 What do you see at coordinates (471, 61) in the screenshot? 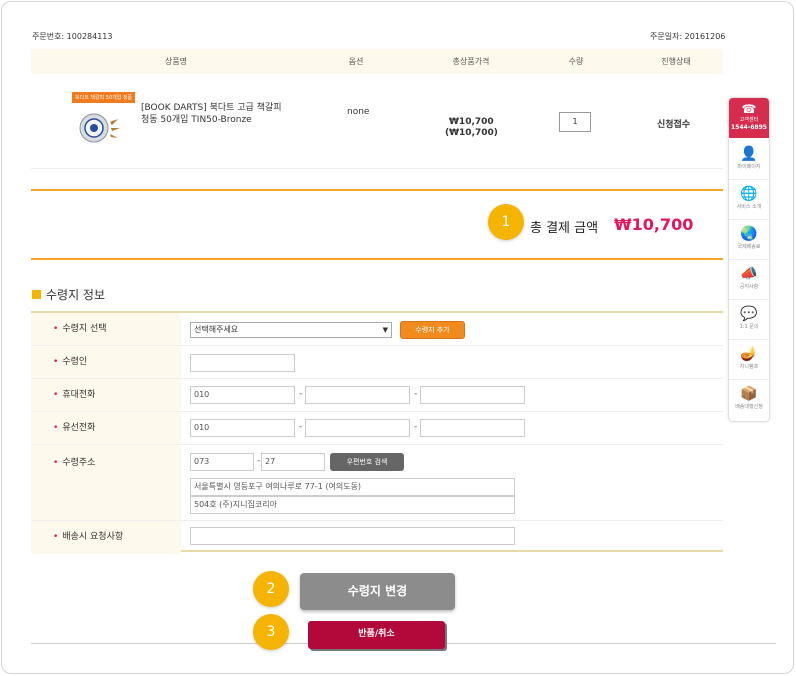
I see `header-price: 총상품가격` at bounding box center [471, 61].